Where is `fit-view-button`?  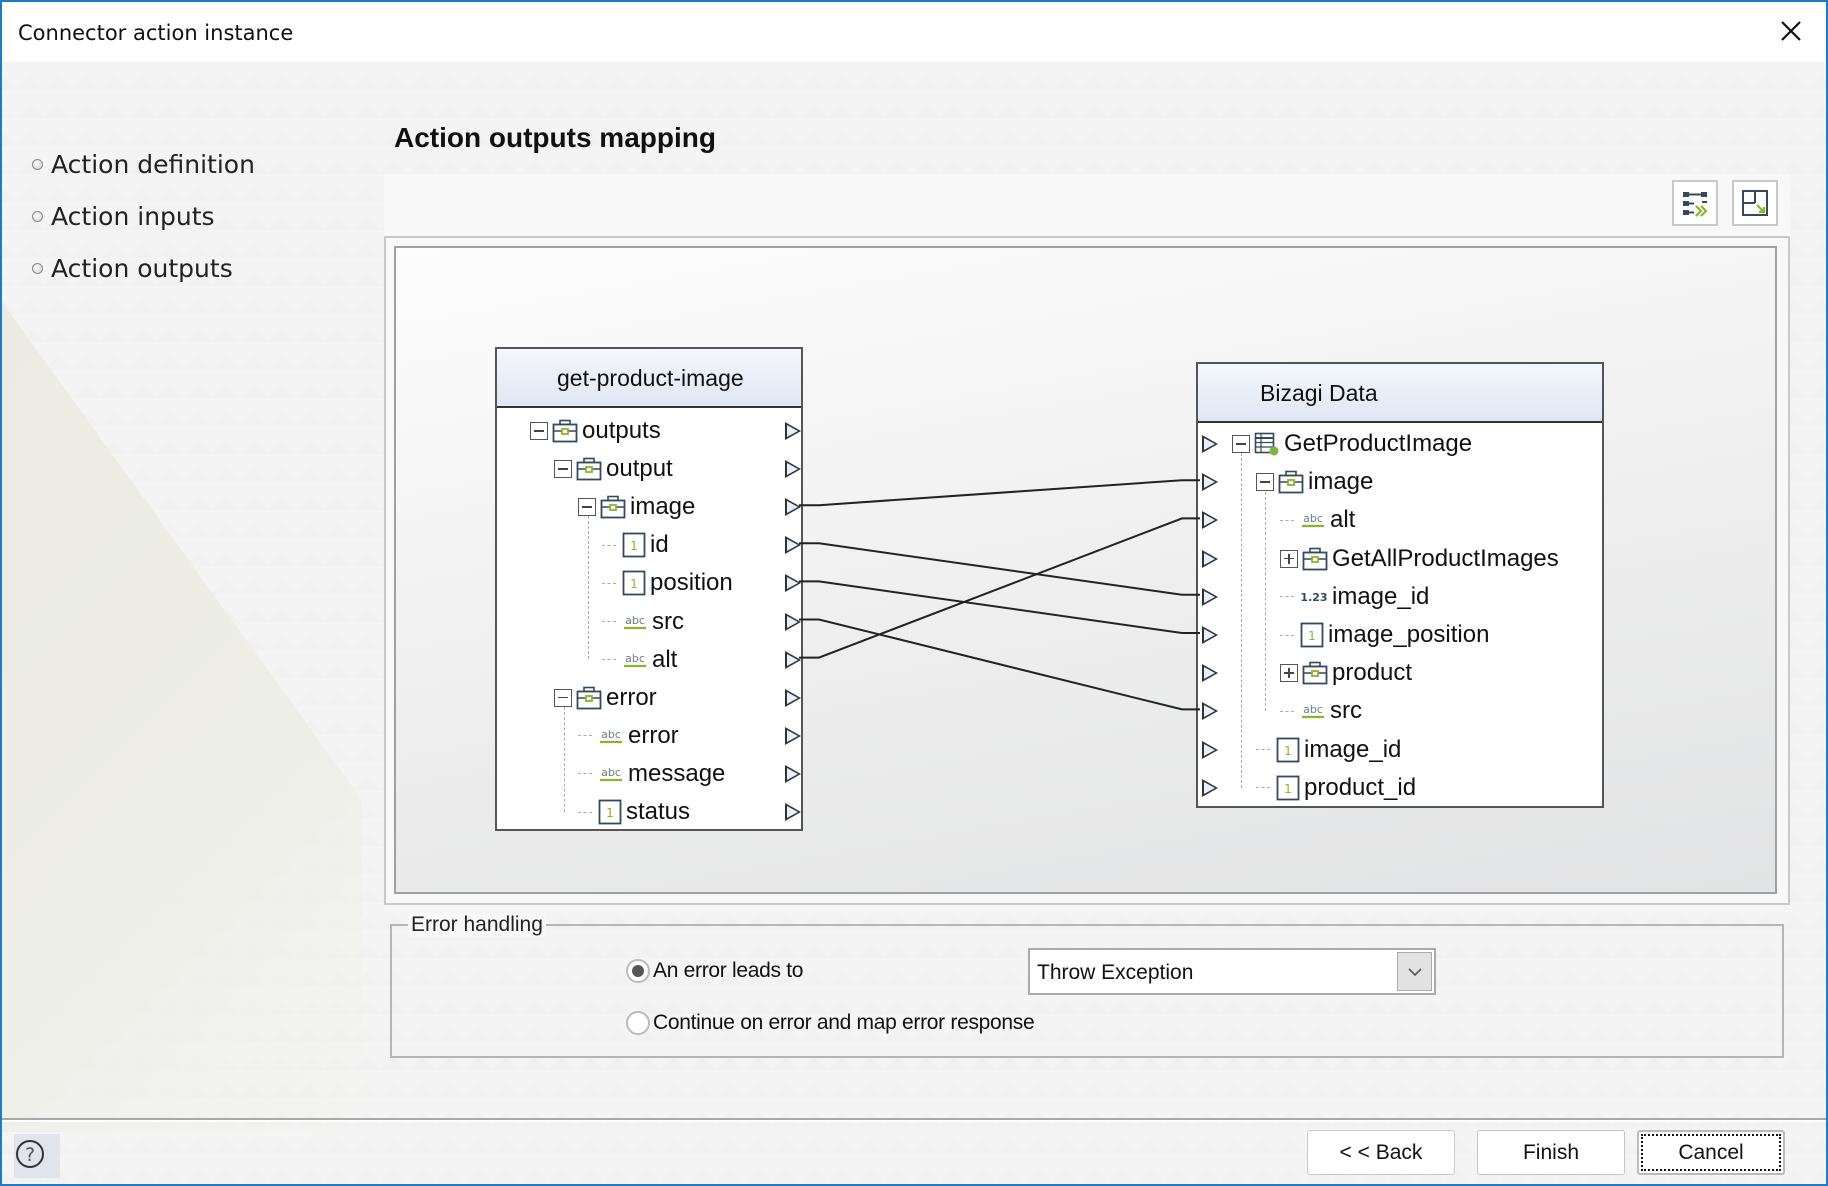 fit-view-button is located at coordinates (1755, 203).